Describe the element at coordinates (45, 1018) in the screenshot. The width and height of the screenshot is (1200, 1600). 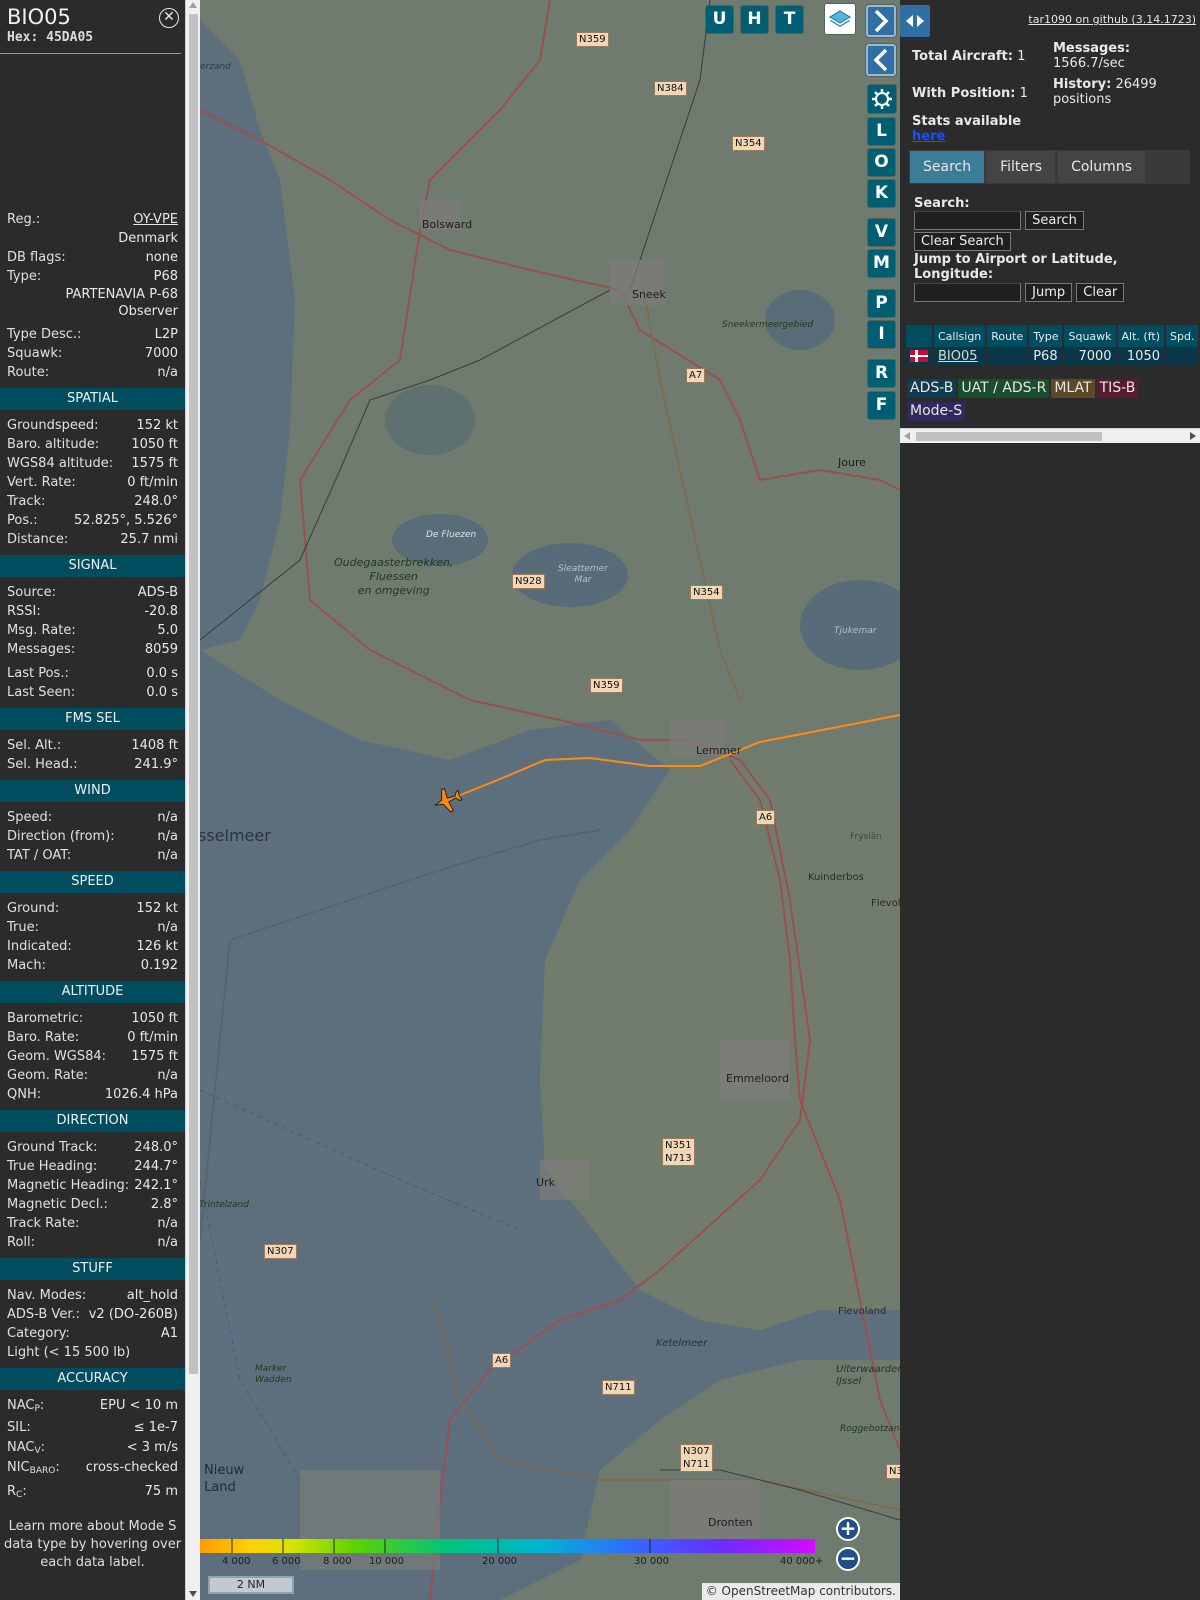
I see `altitude-label: Barometric:` at that location.